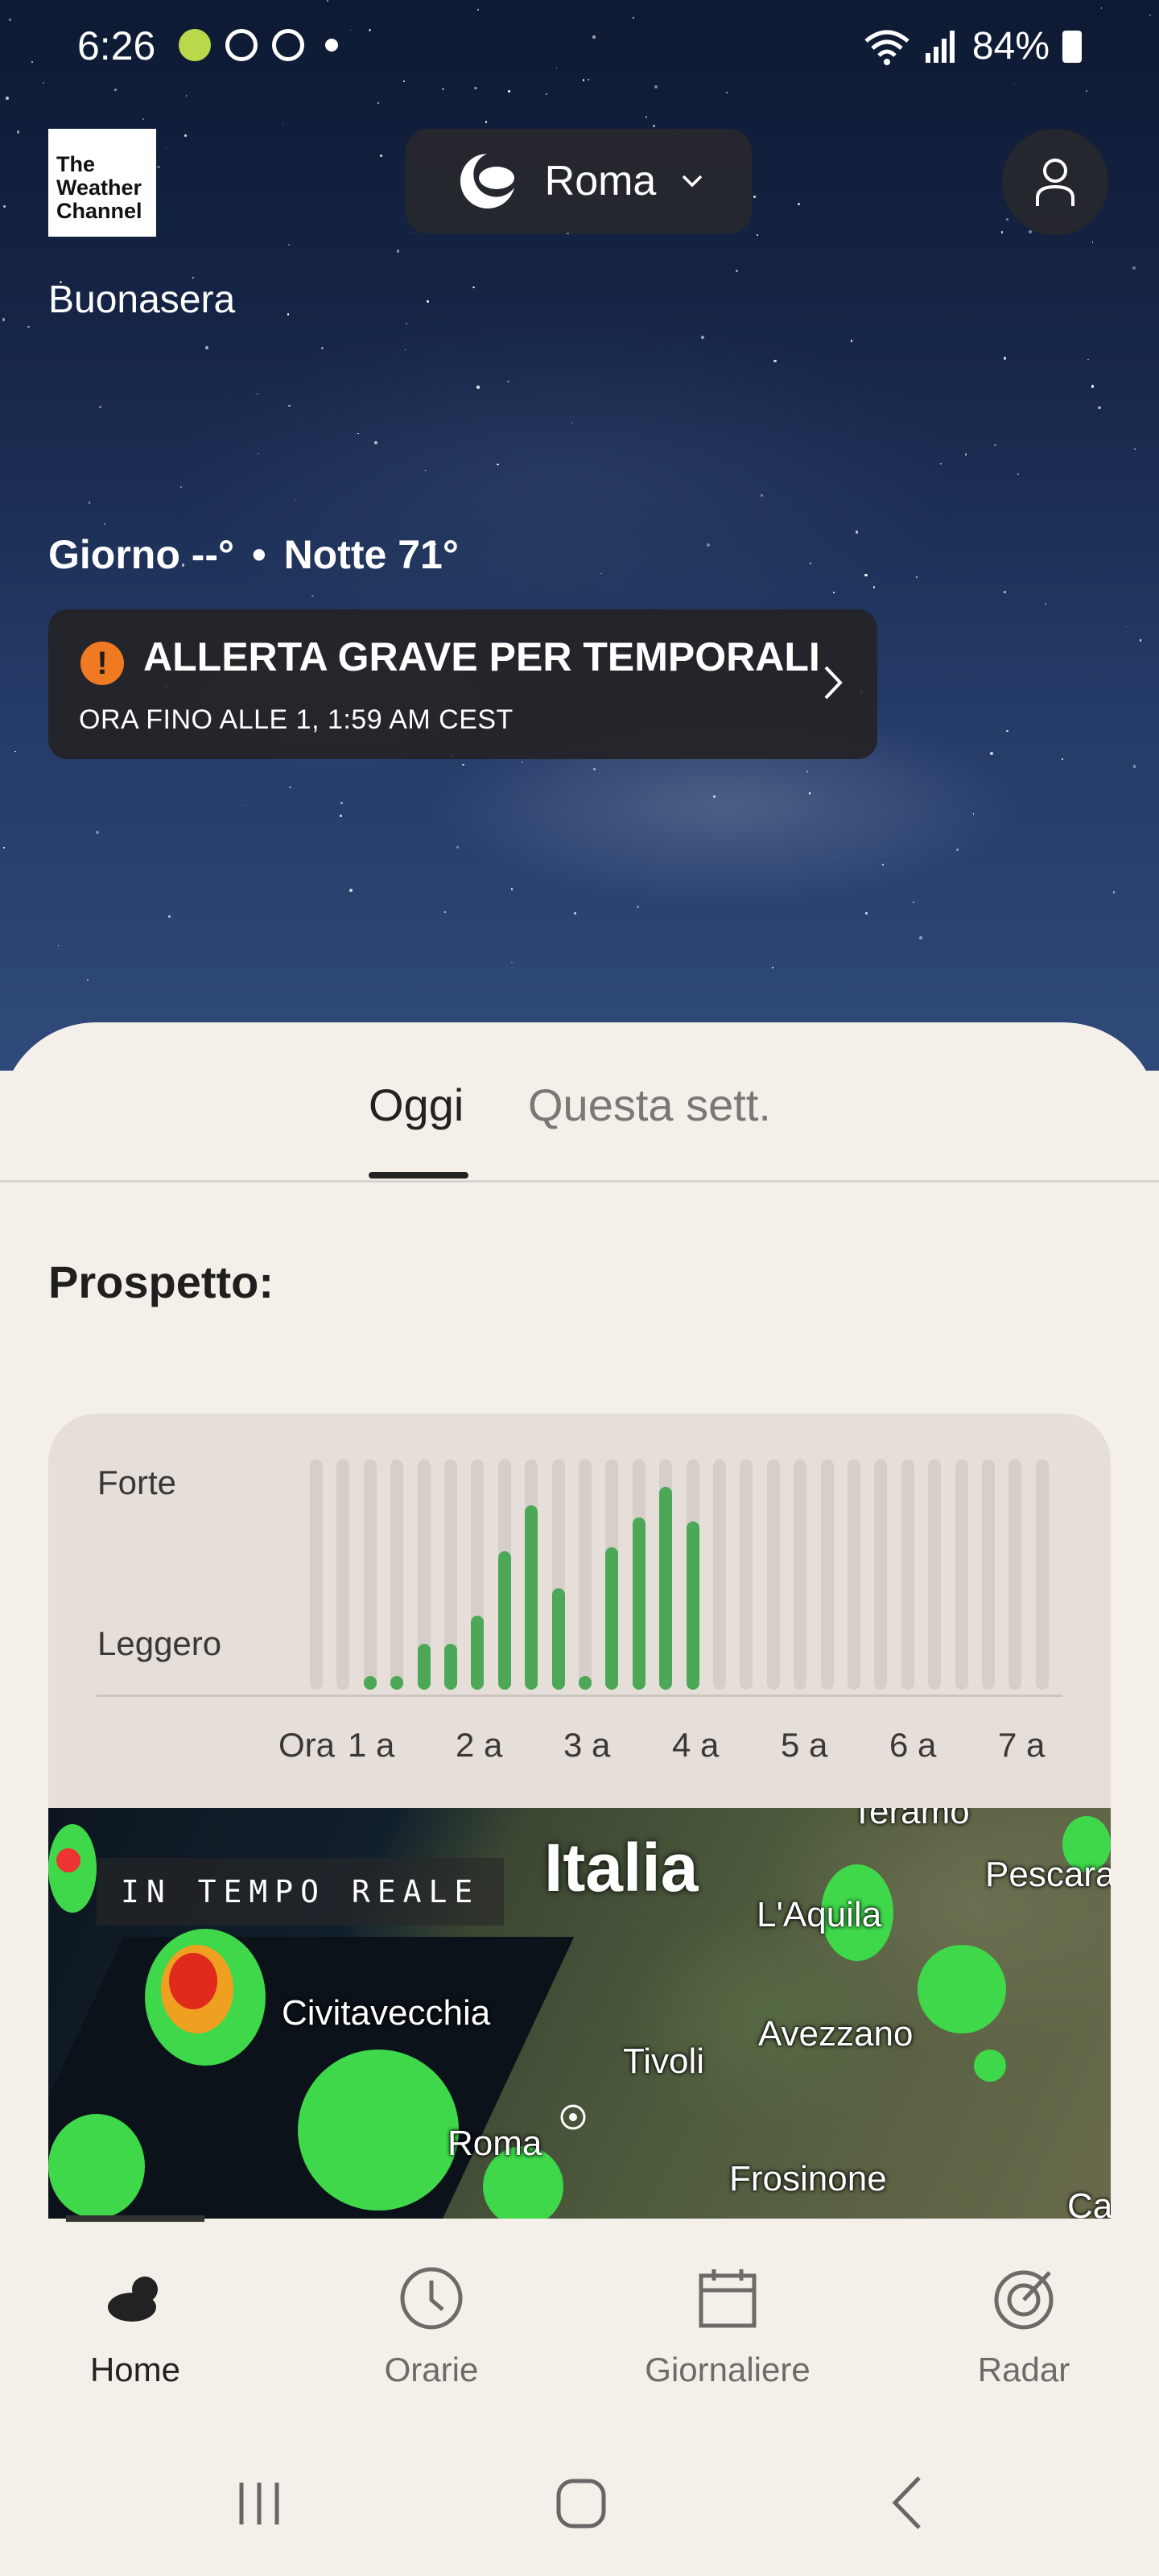 This screenshot has width=1159, height=2576. What do you see at coordinates (431, 2298) in the screenshot?
I see `clock-icon` at bounding box center [431, 2298].